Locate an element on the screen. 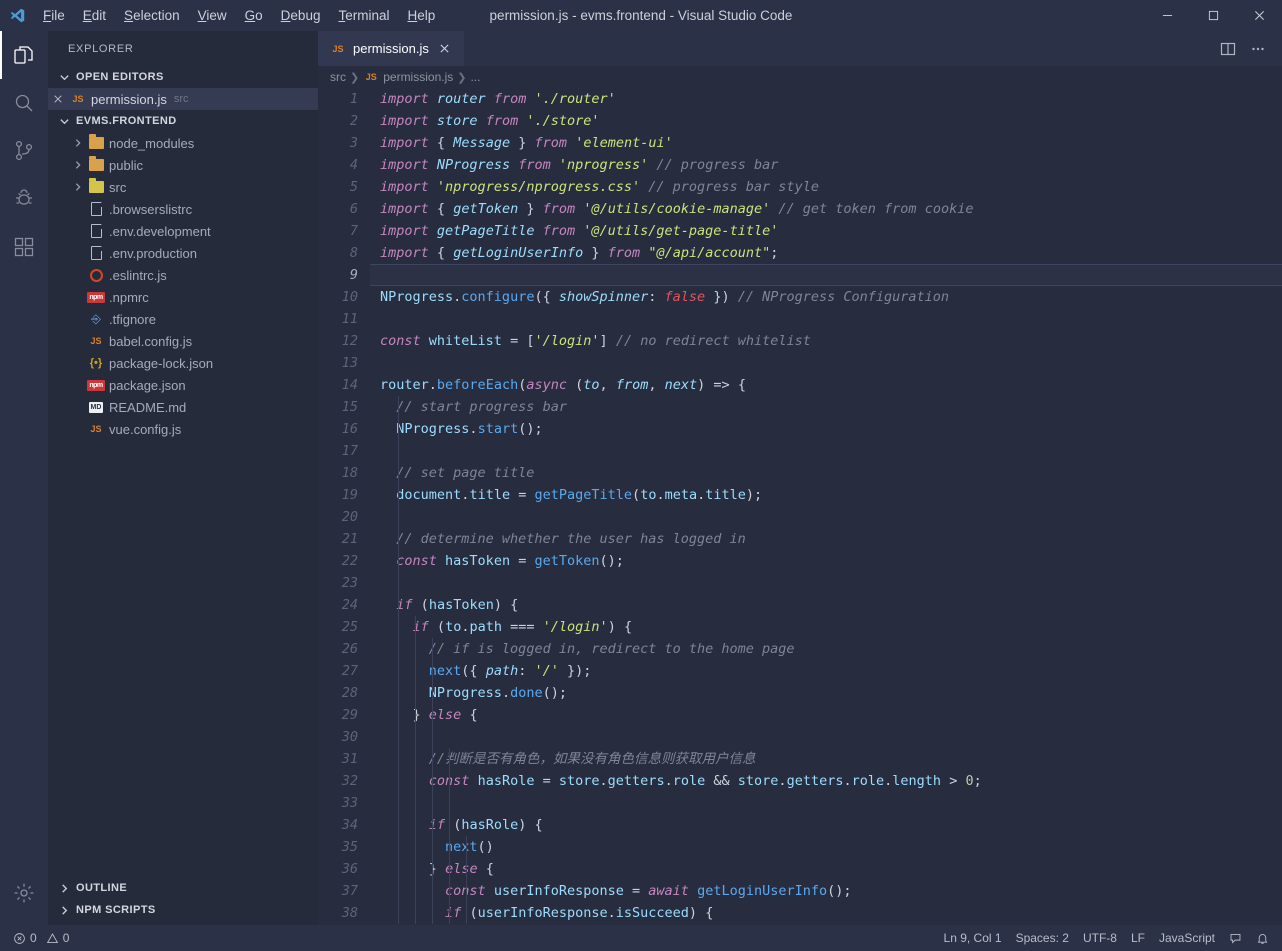 The height and width of the screenshot is (951, 1282). tree-file: npm package.json is located at coordinates (183, 385).